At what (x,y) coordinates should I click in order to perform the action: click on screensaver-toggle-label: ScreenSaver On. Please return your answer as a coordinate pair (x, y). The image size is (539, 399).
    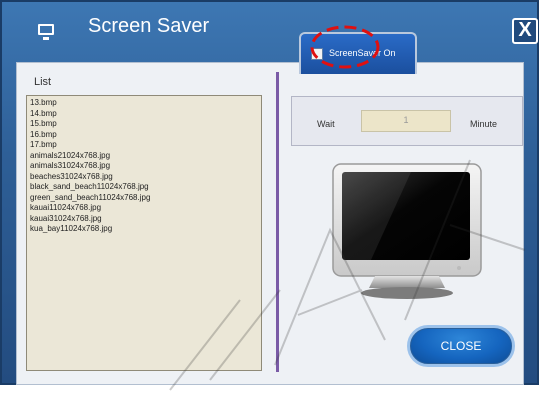
    Looking at the image, I should click on (362, 53).